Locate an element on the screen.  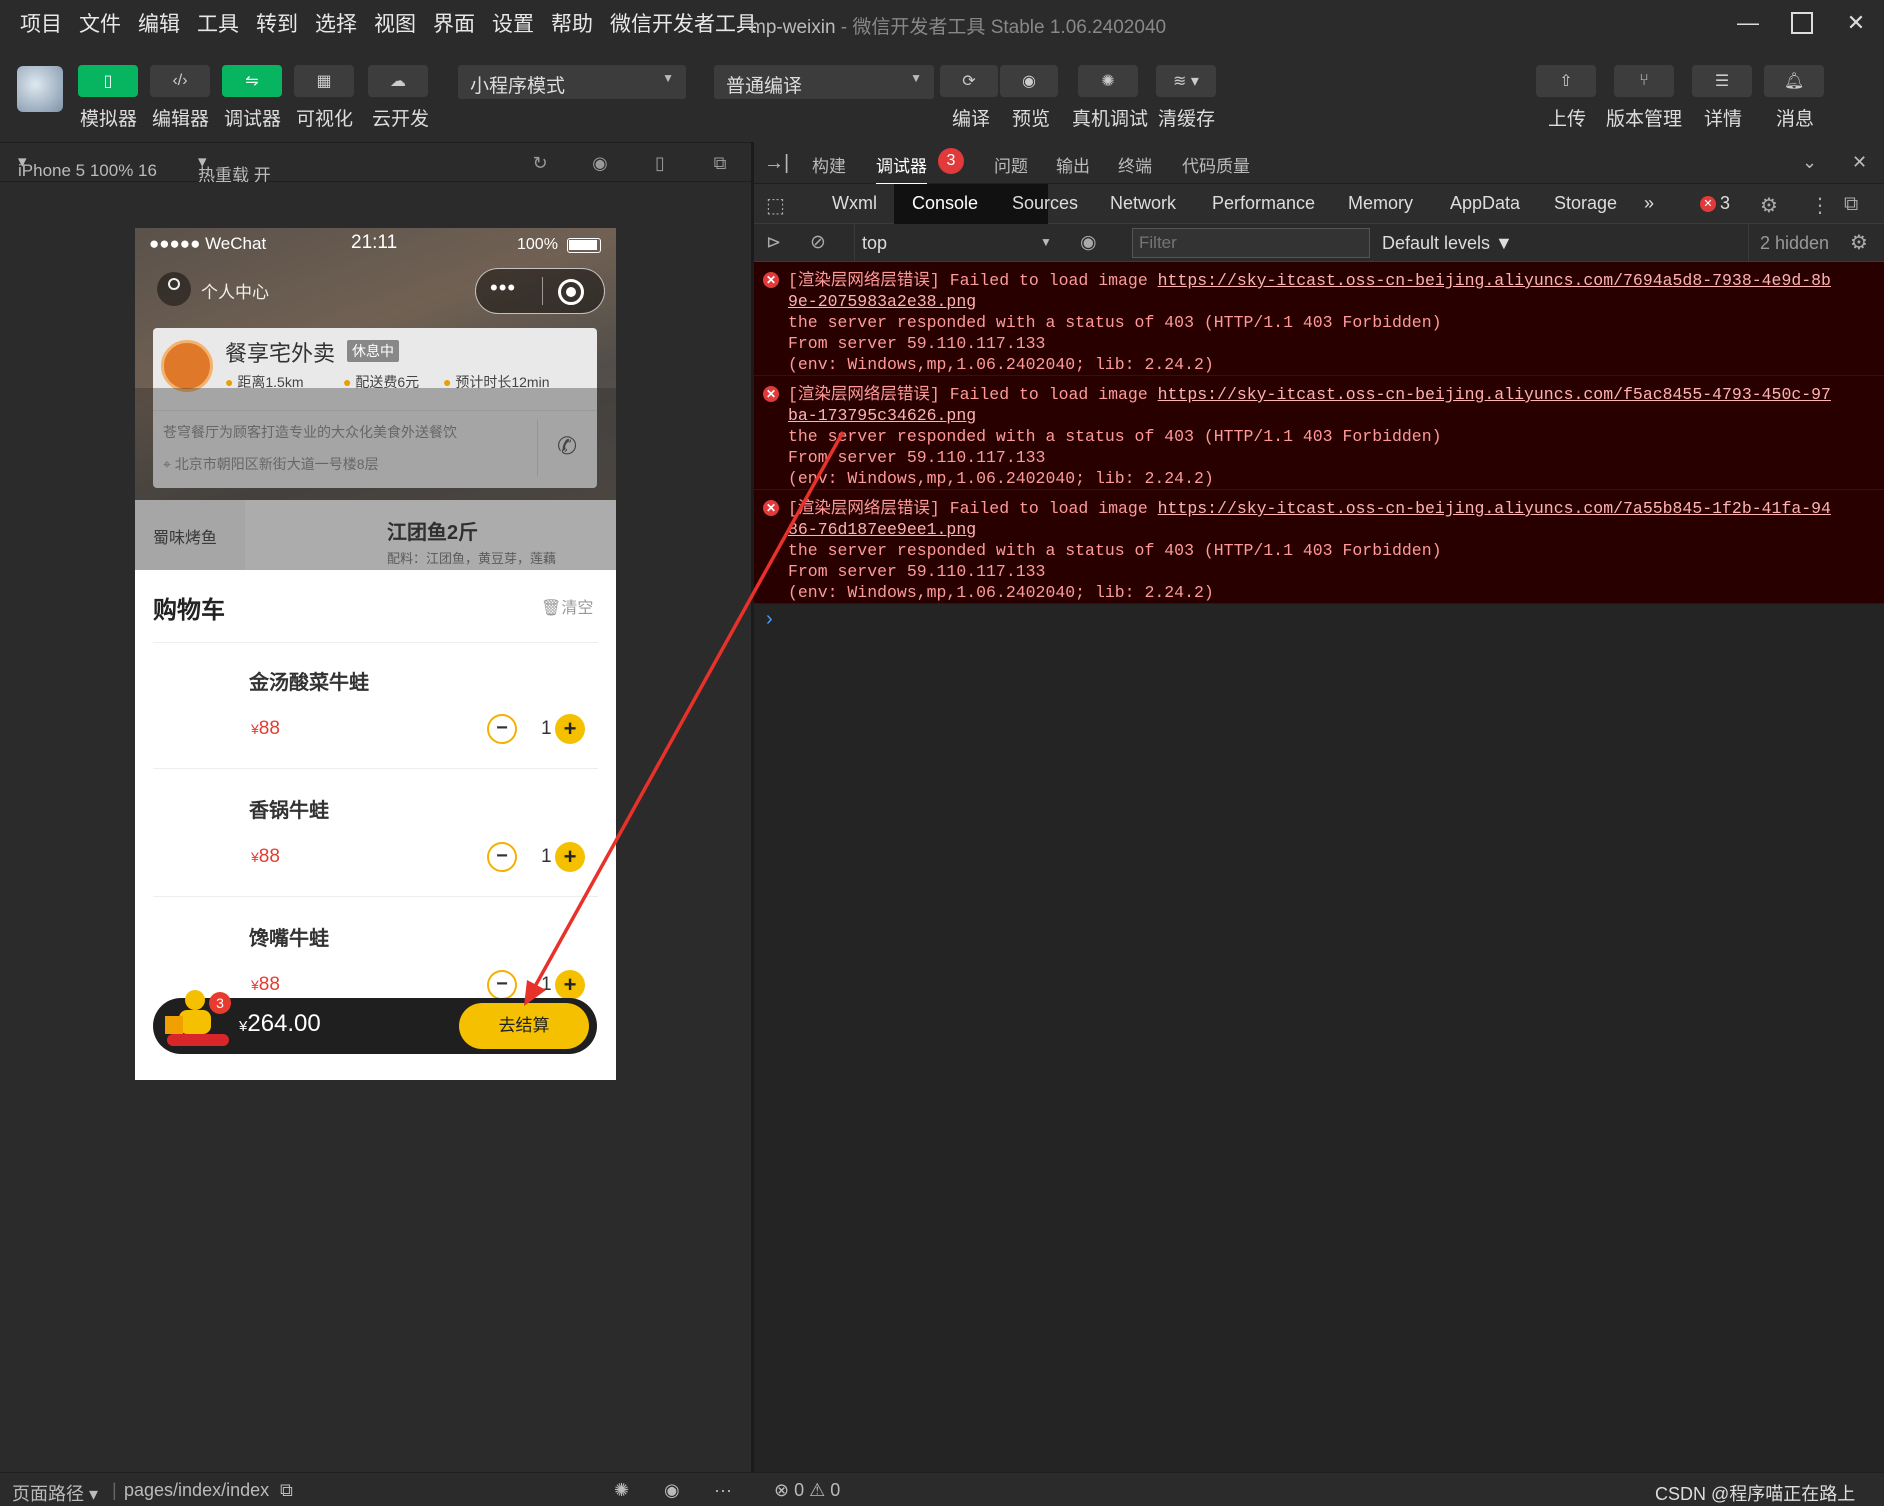
mode-select: 小程序模式 ▼ is located at coordinates (572, 82).